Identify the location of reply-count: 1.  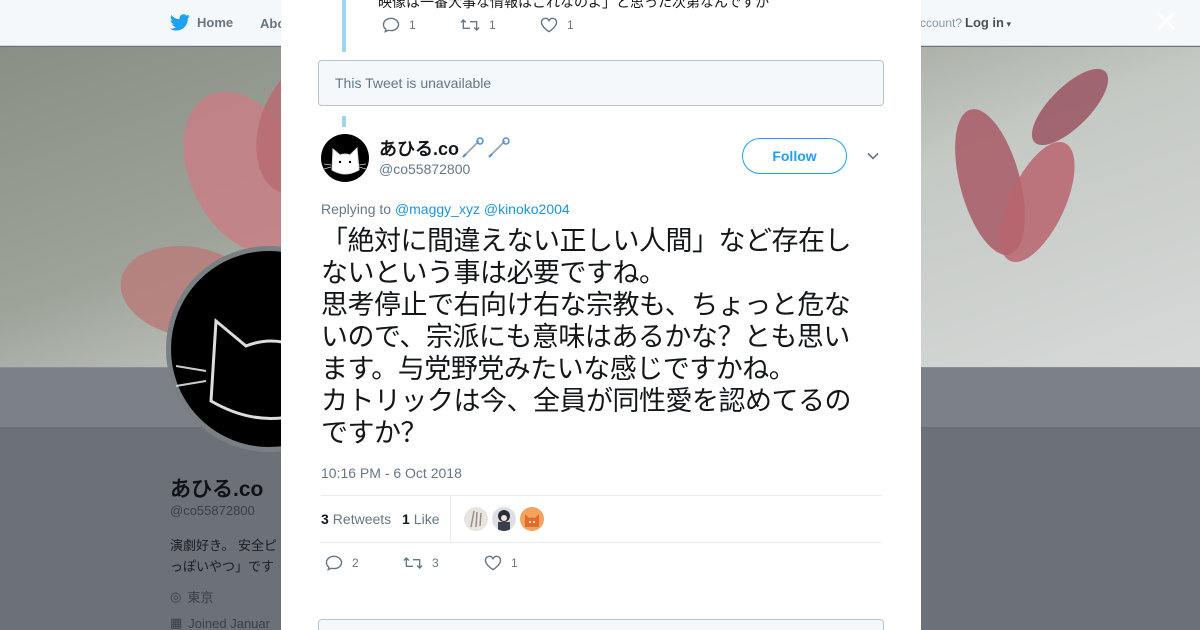
(412, 25).